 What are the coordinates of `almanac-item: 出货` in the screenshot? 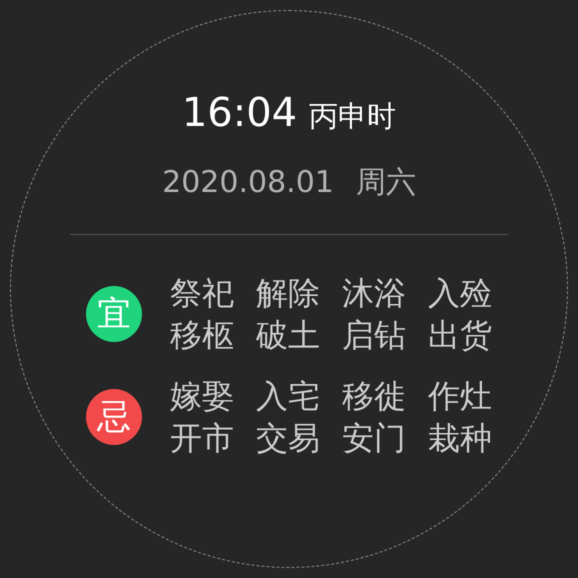 It's located at (460, 335).